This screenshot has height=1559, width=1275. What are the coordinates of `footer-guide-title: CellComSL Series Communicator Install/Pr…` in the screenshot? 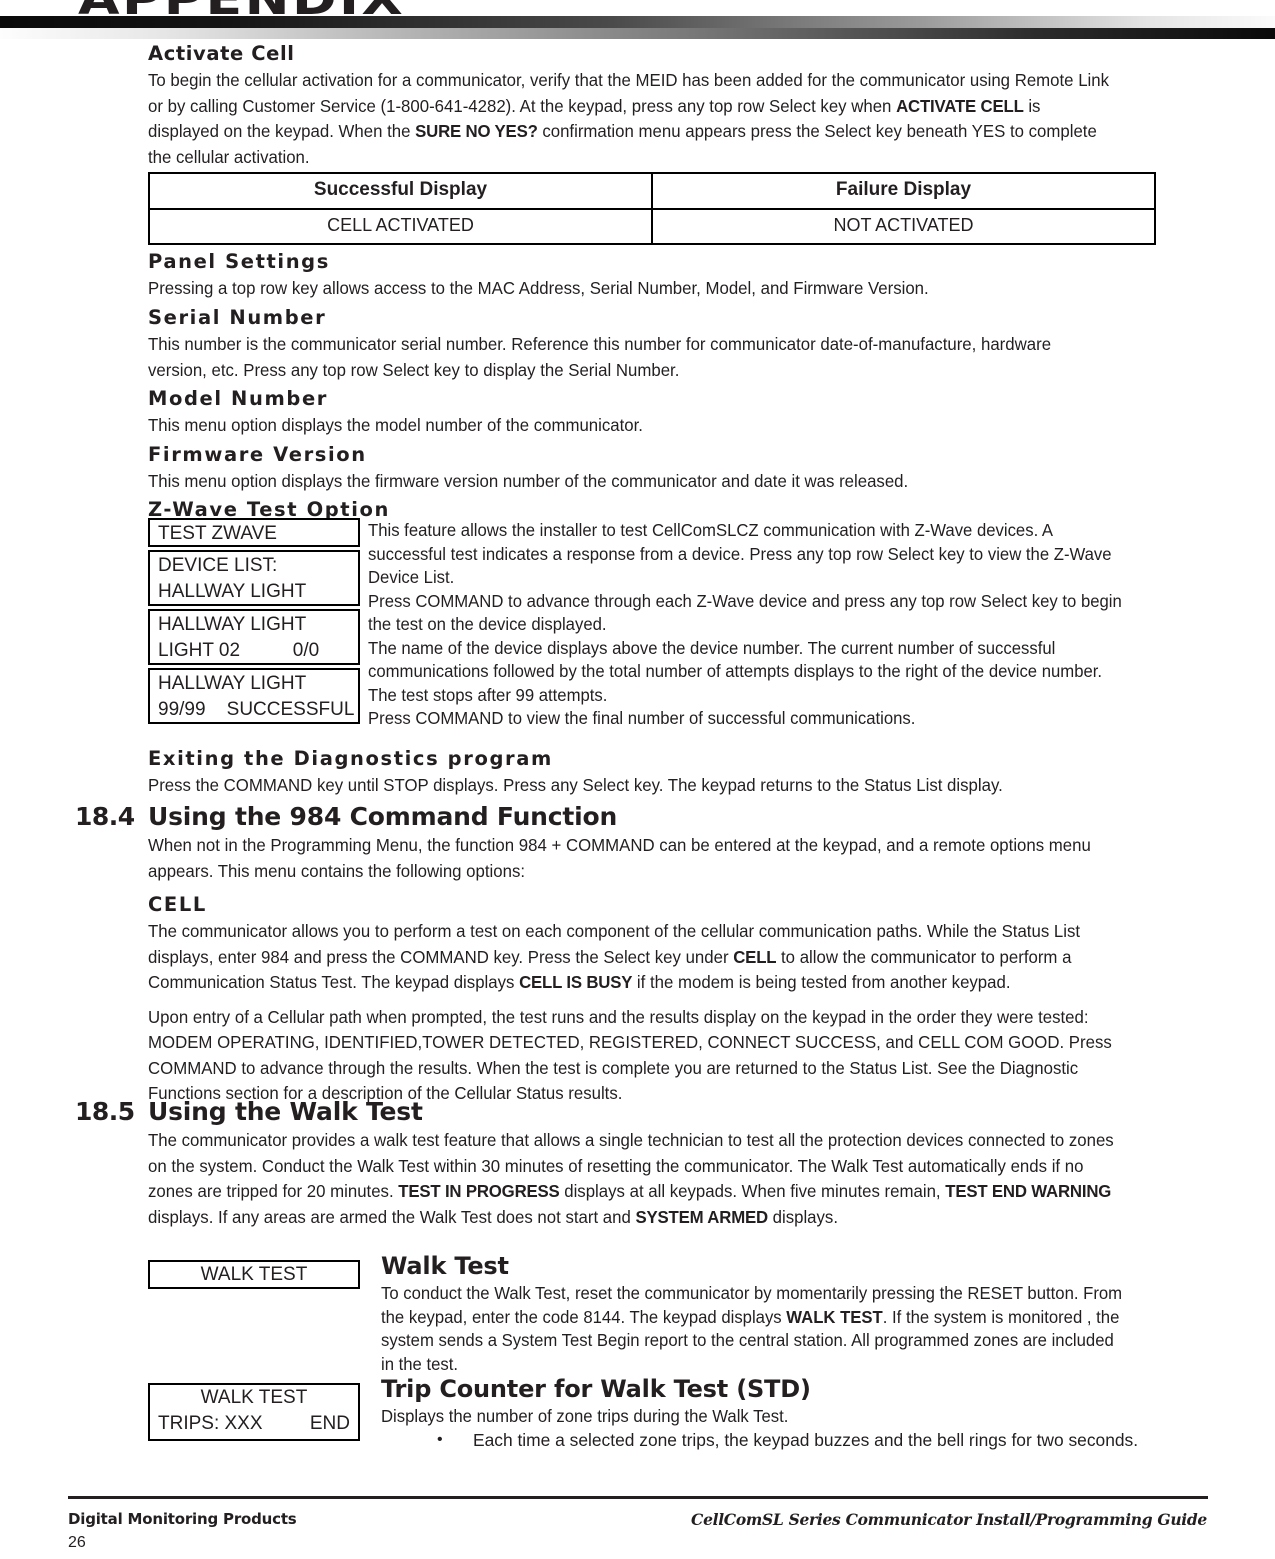 It's located at (949, 1519).